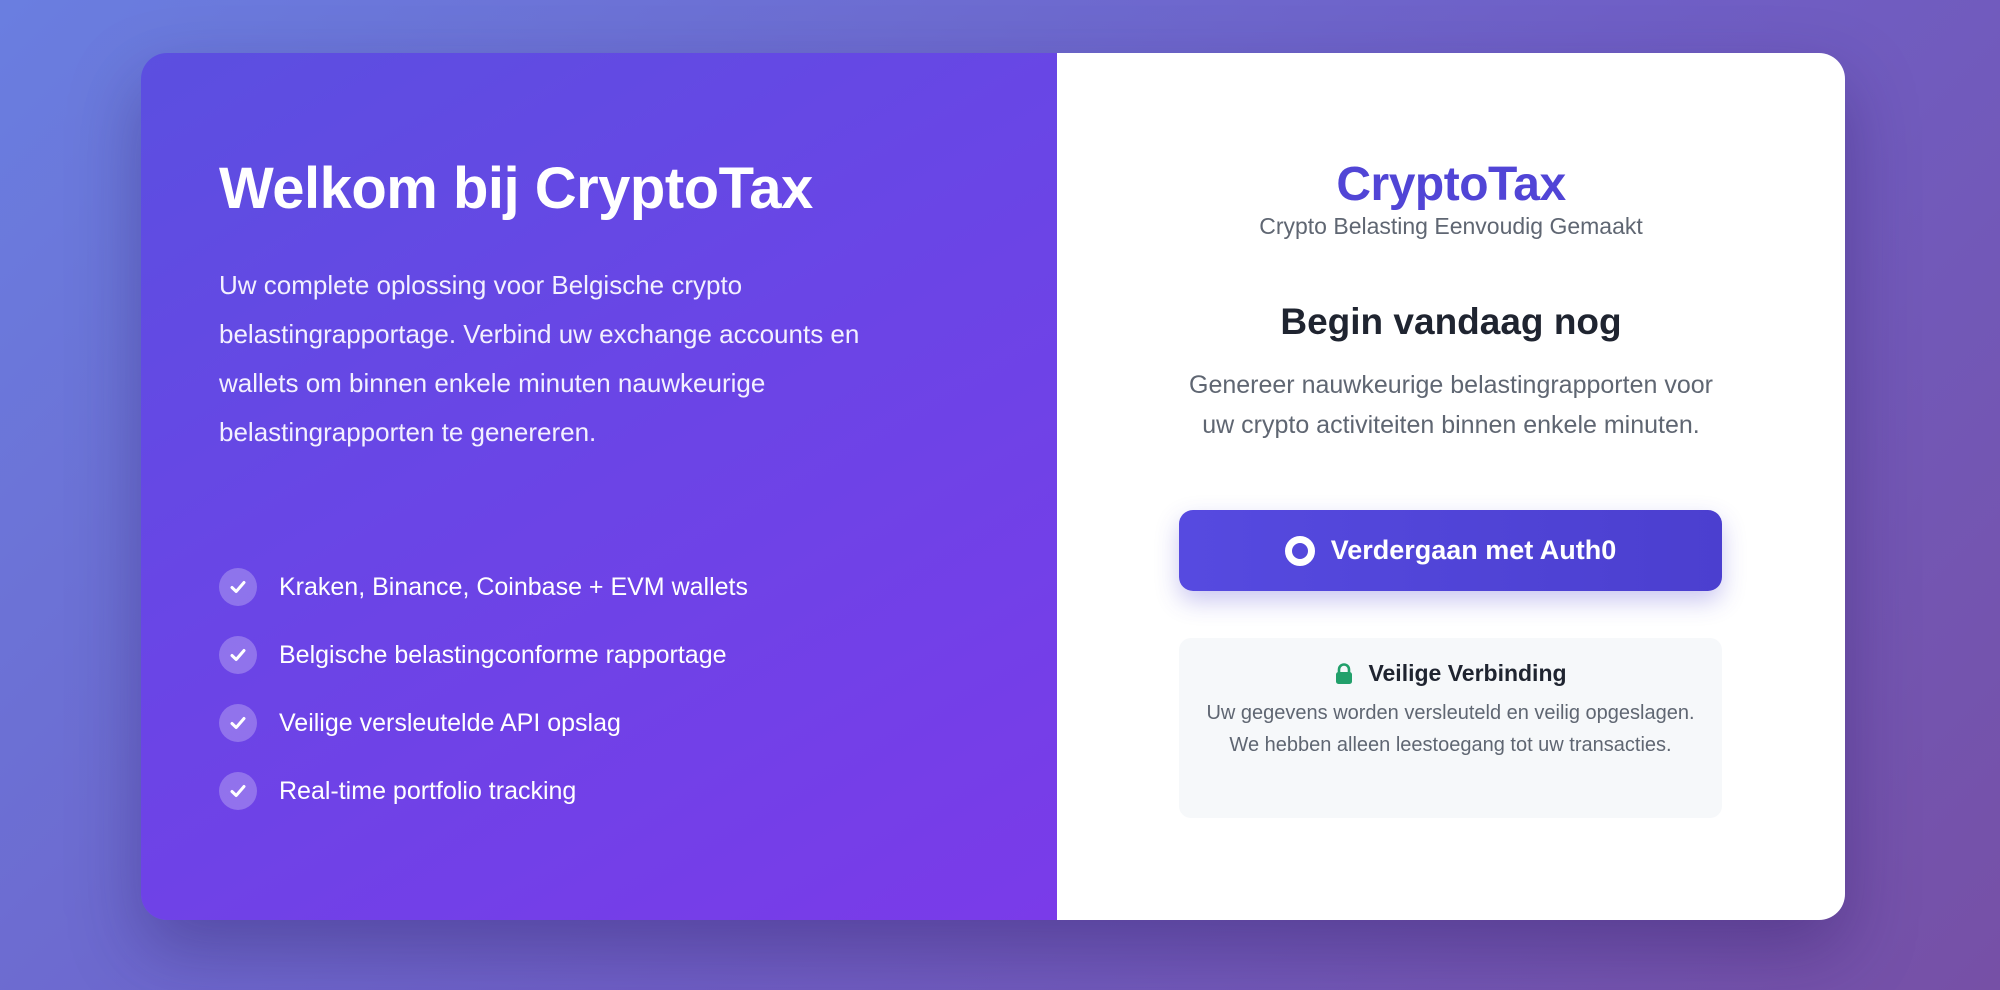 This screenshot has width=2000, height=990. What do you see at coordinates (1467, 673) in the screenshot?
I see `secure-title: Veilige Verbinding` at bounding box center [1467, 673].